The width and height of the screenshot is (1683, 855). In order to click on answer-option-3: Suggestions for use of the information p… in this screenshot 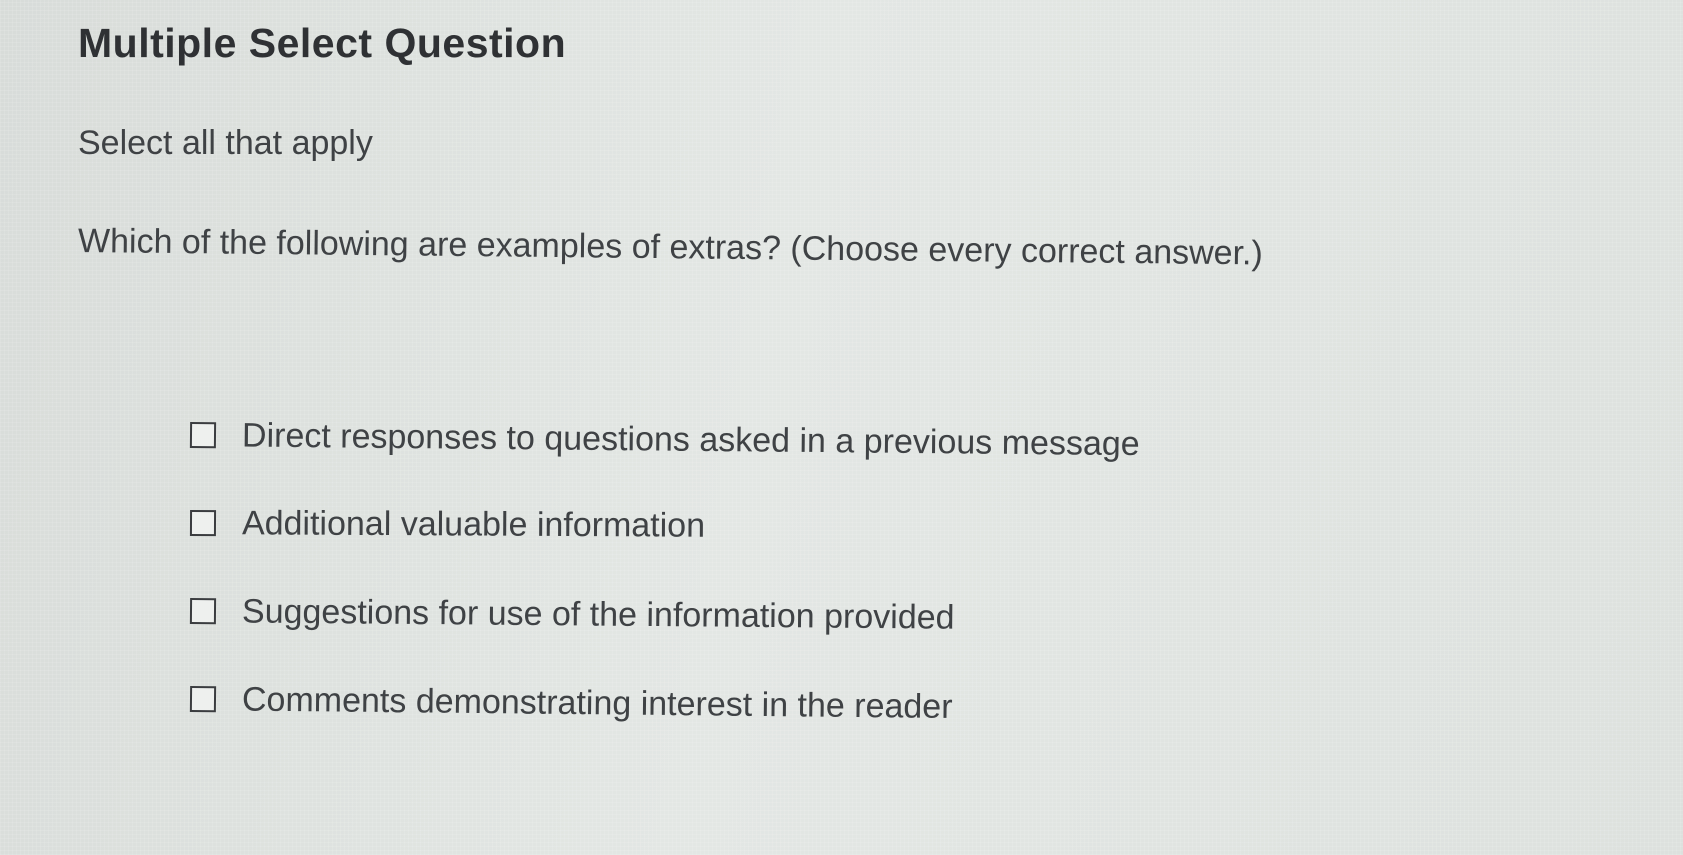, I will do `click(664, 615)`.